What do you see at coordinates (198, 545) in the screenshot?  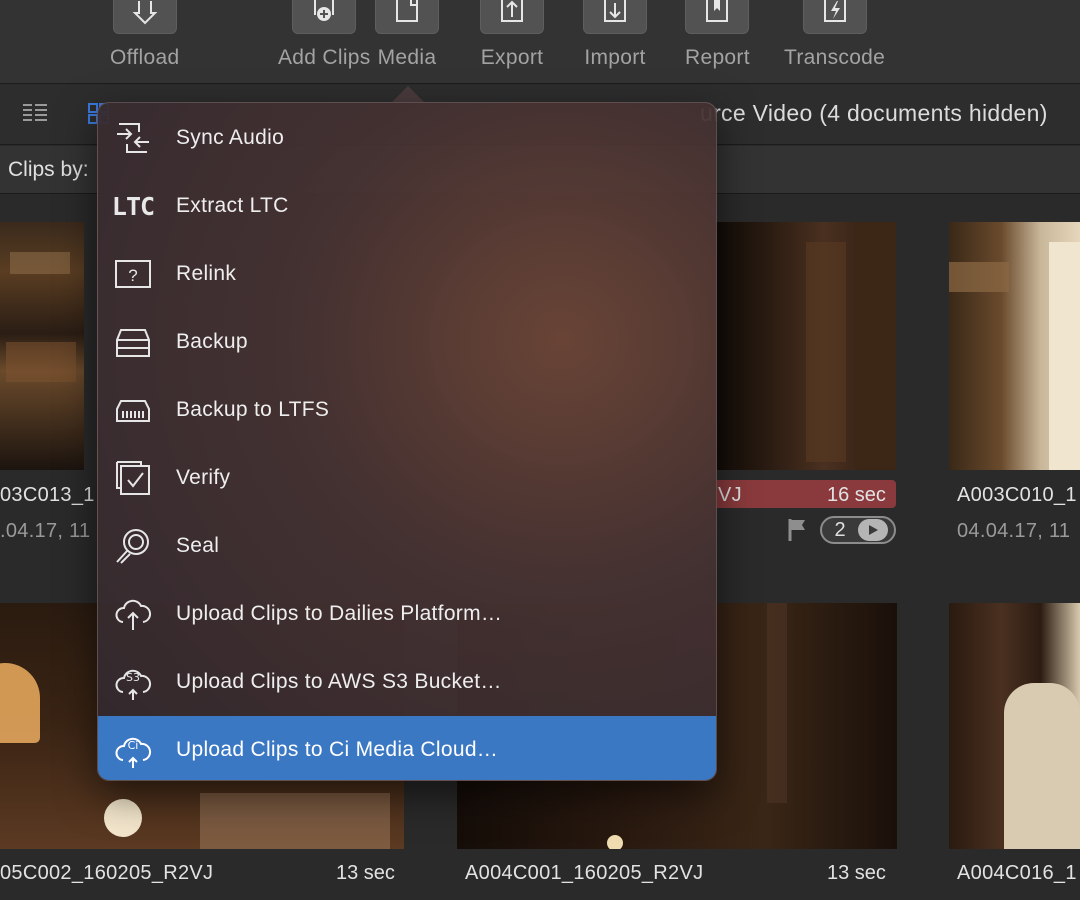 I see `menu-item-label: Seal` at bounding box center [198, 545].